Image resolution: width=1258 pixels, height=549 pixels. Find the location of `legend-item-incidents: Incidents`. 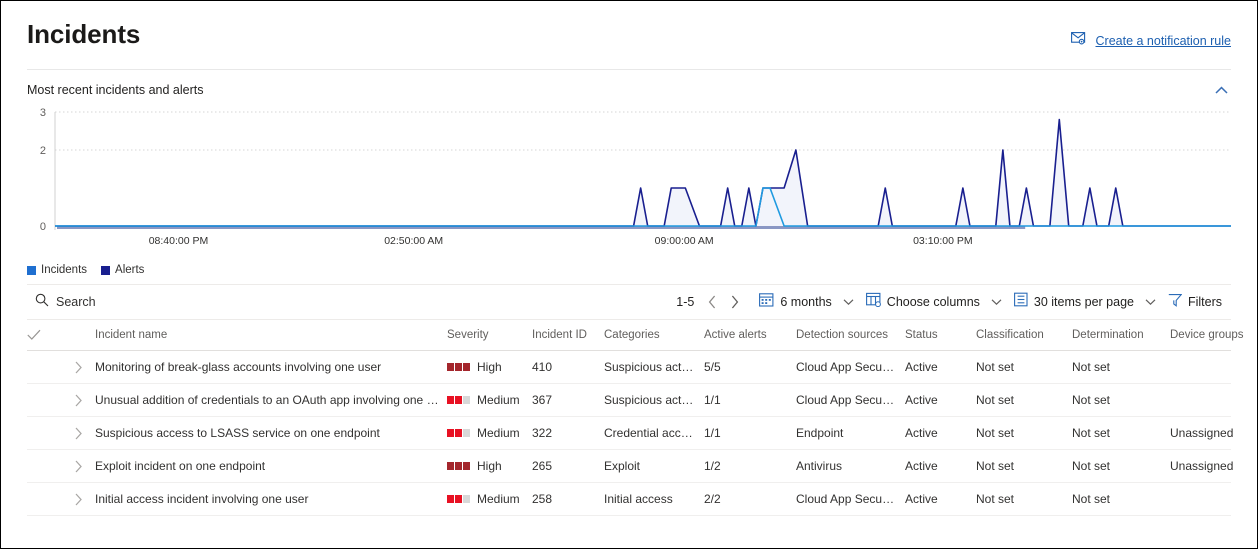

legend-item-incidents: Incidents is located at coordinates (57, 270).